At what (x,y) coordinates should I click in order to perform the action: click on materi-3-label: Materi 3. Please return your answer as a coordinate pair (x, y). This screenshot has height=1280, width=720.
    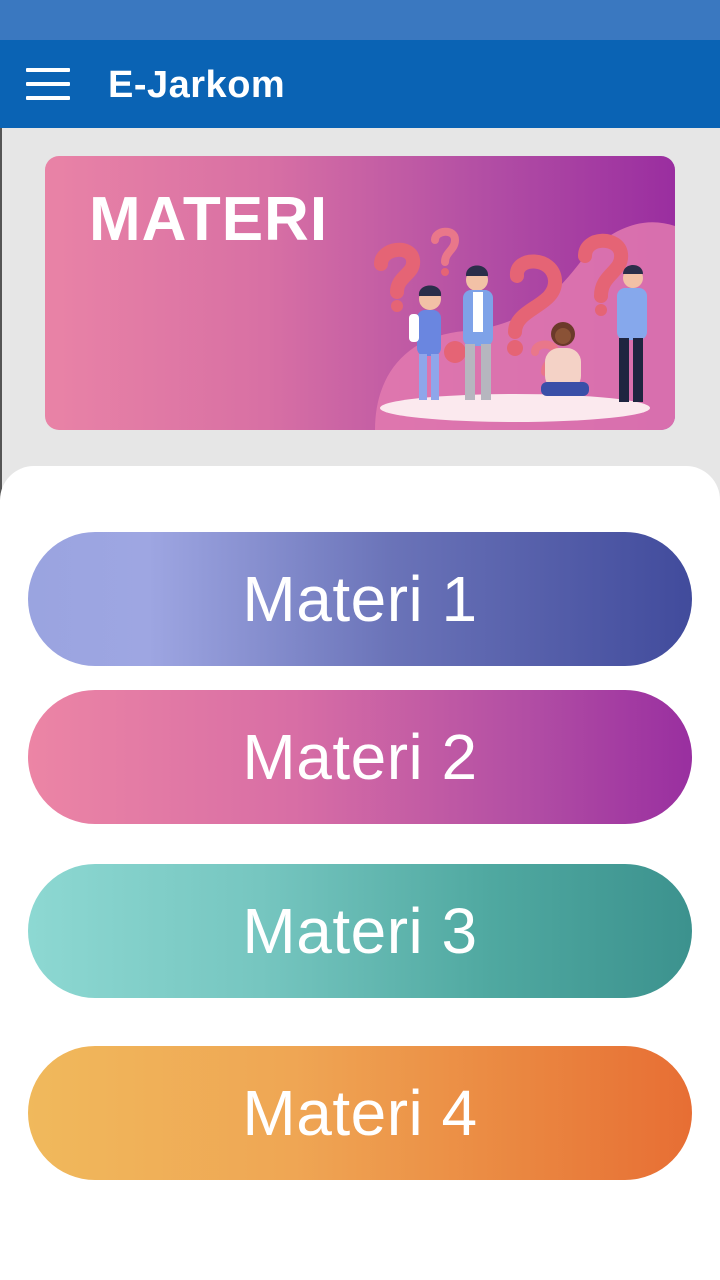
    Looking at the image, I should click on (360, 931).